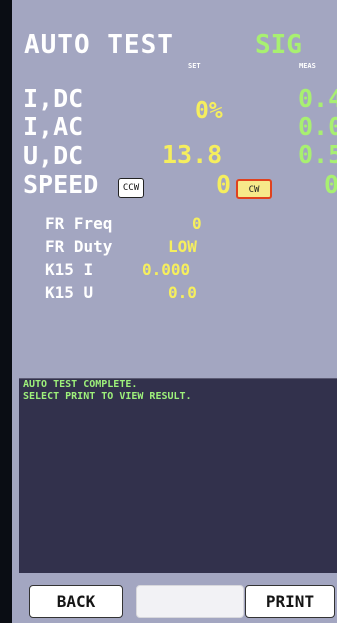 The image size is (337, 623). What do you see at coordinates (194, 66) in the screenshot?
I see `set-column-header: SET` at bounding box center [194, 66].